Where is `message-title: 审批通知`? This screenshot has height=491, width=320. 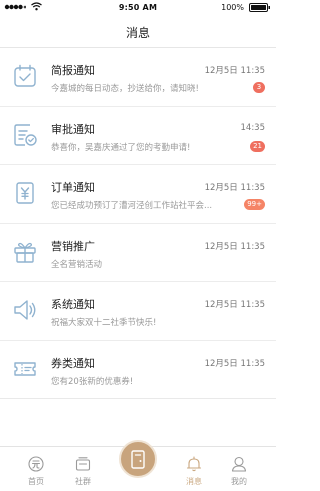 message-title: 审批通知 is located at coordinates (73, 129).